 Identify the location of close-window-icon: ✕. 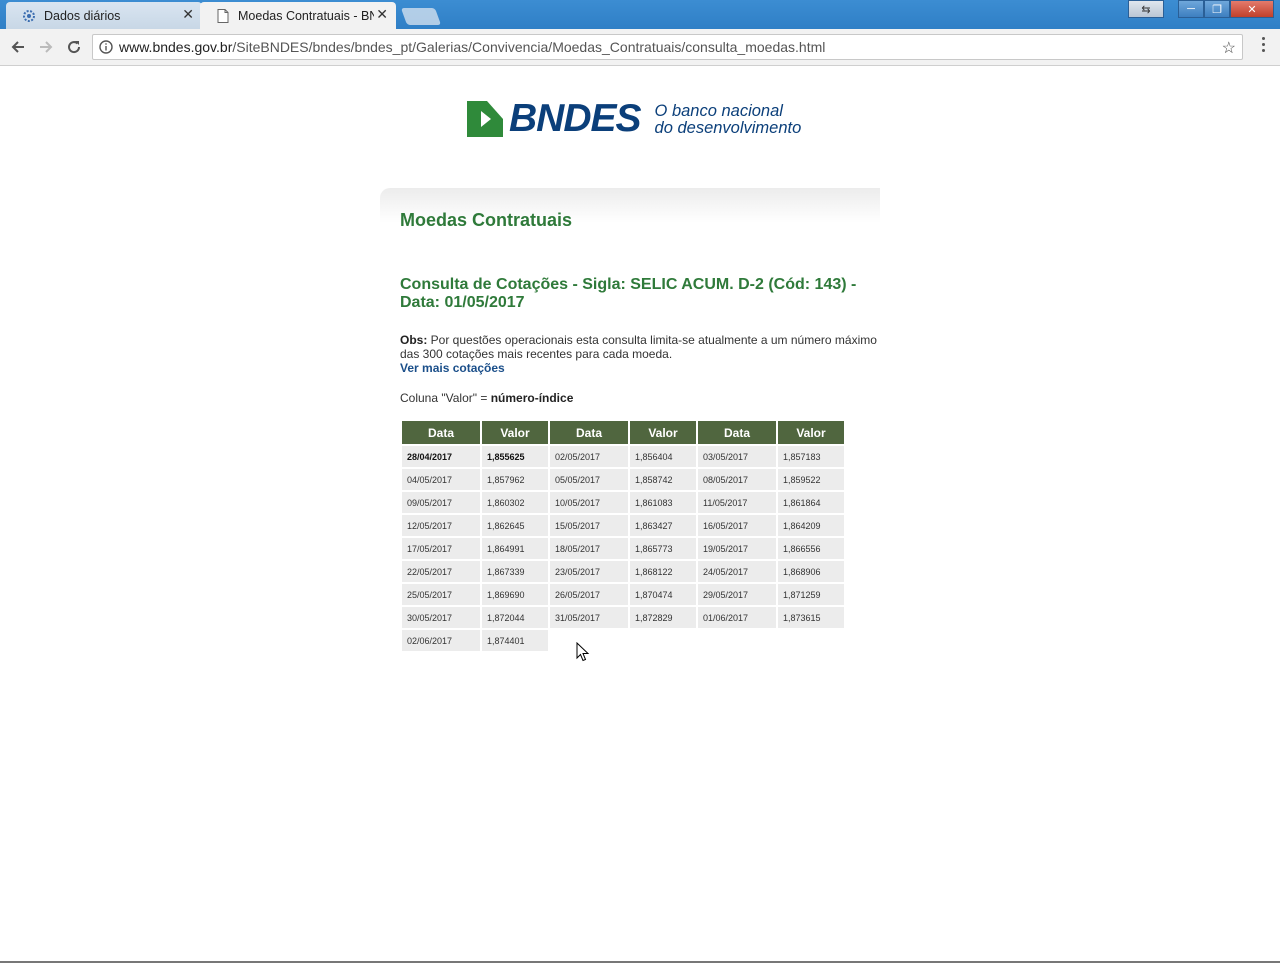
(1252, 9).